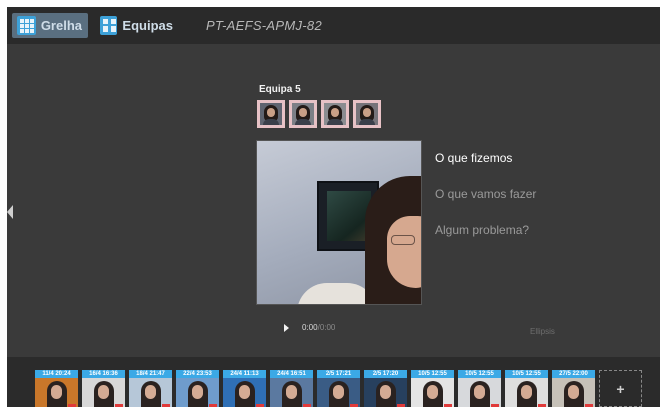 Image resolution: width=663 pixels, height=407 pixels. I want to click on team-icon, so click(109, 25).